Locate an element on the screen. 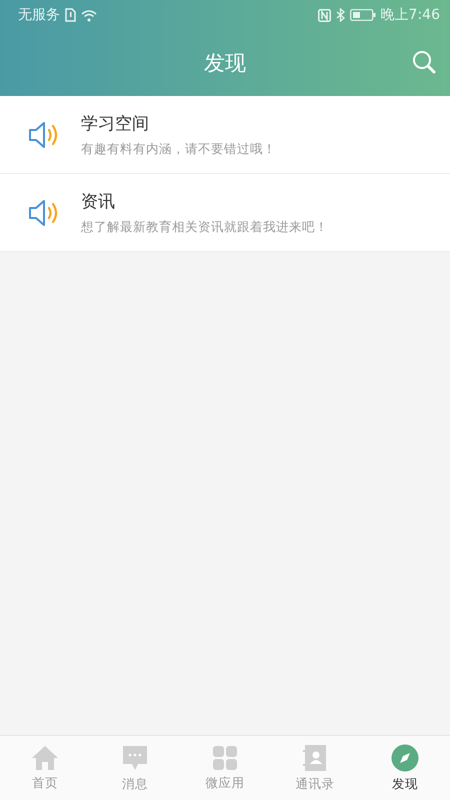 Image resolution: width=450 pixels, height=800 pixels. tab: 发现 is located at coordinates (405, 768).